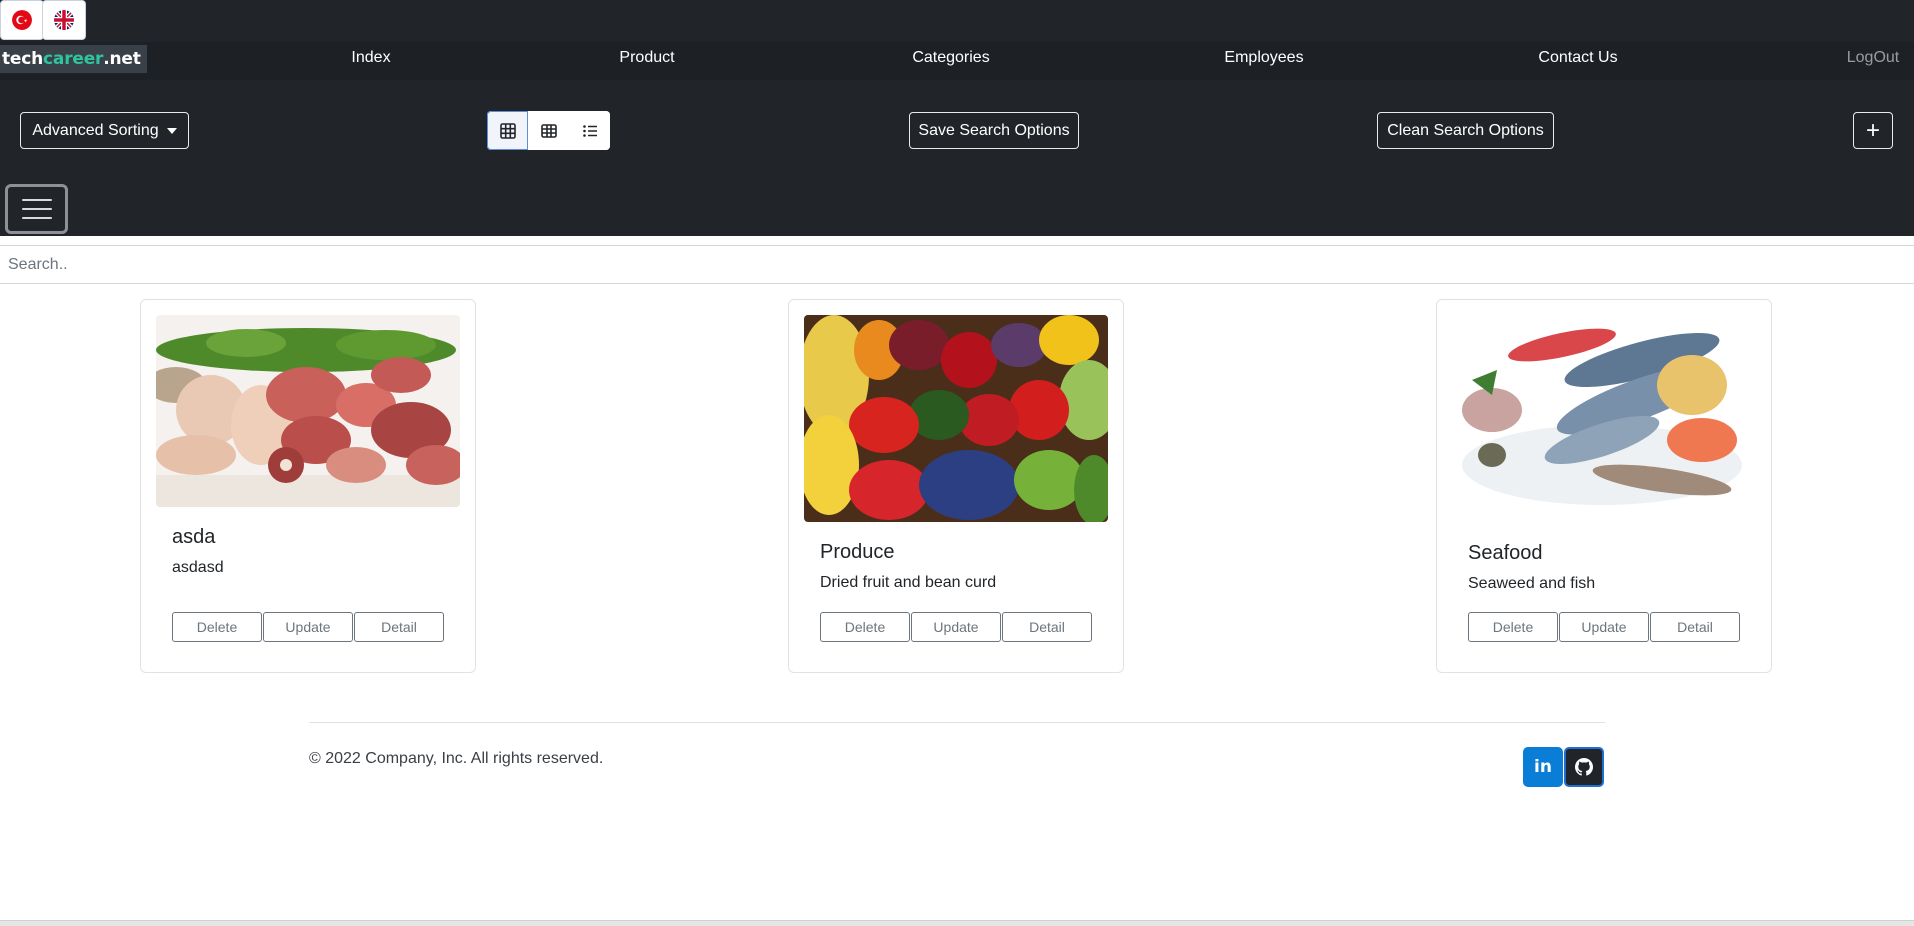  I want to click on linkedin-button: in, so click(1543, 767).